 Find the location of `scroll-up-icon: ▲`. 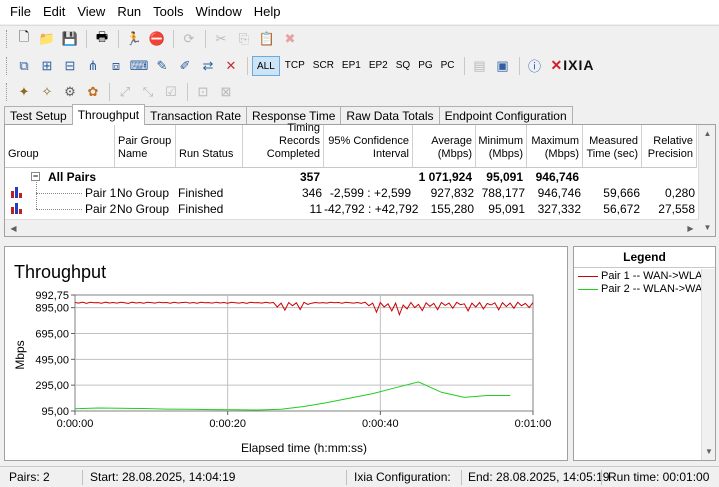

scroll-up-icon: ▲ is located at coordinates (707, 133).